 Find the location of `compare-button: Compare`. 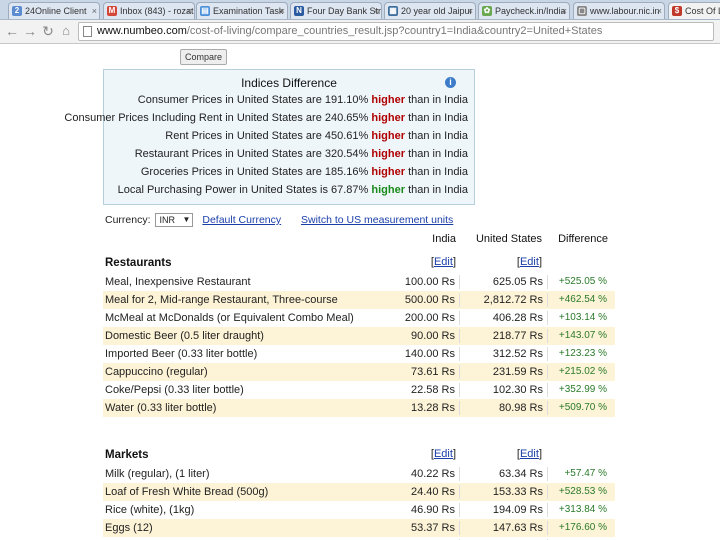

compare-button: Compare is located at coordinates (204, 57).